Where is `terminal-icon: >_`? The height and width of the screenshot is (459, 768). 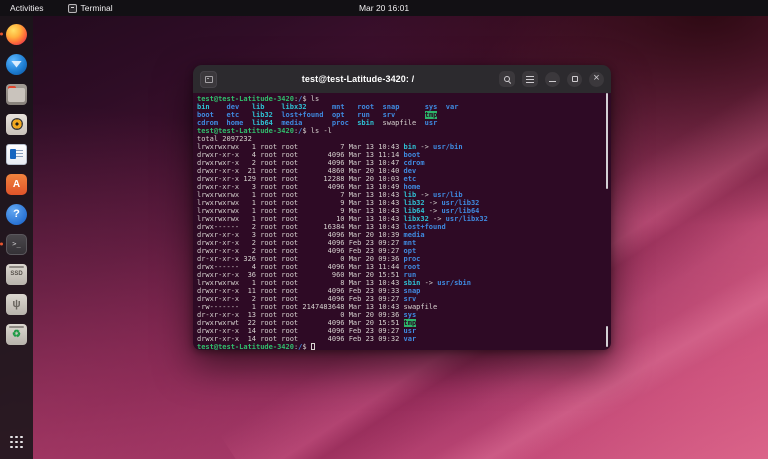
terminal-icon: >_ is located at coordinates (16, 244).